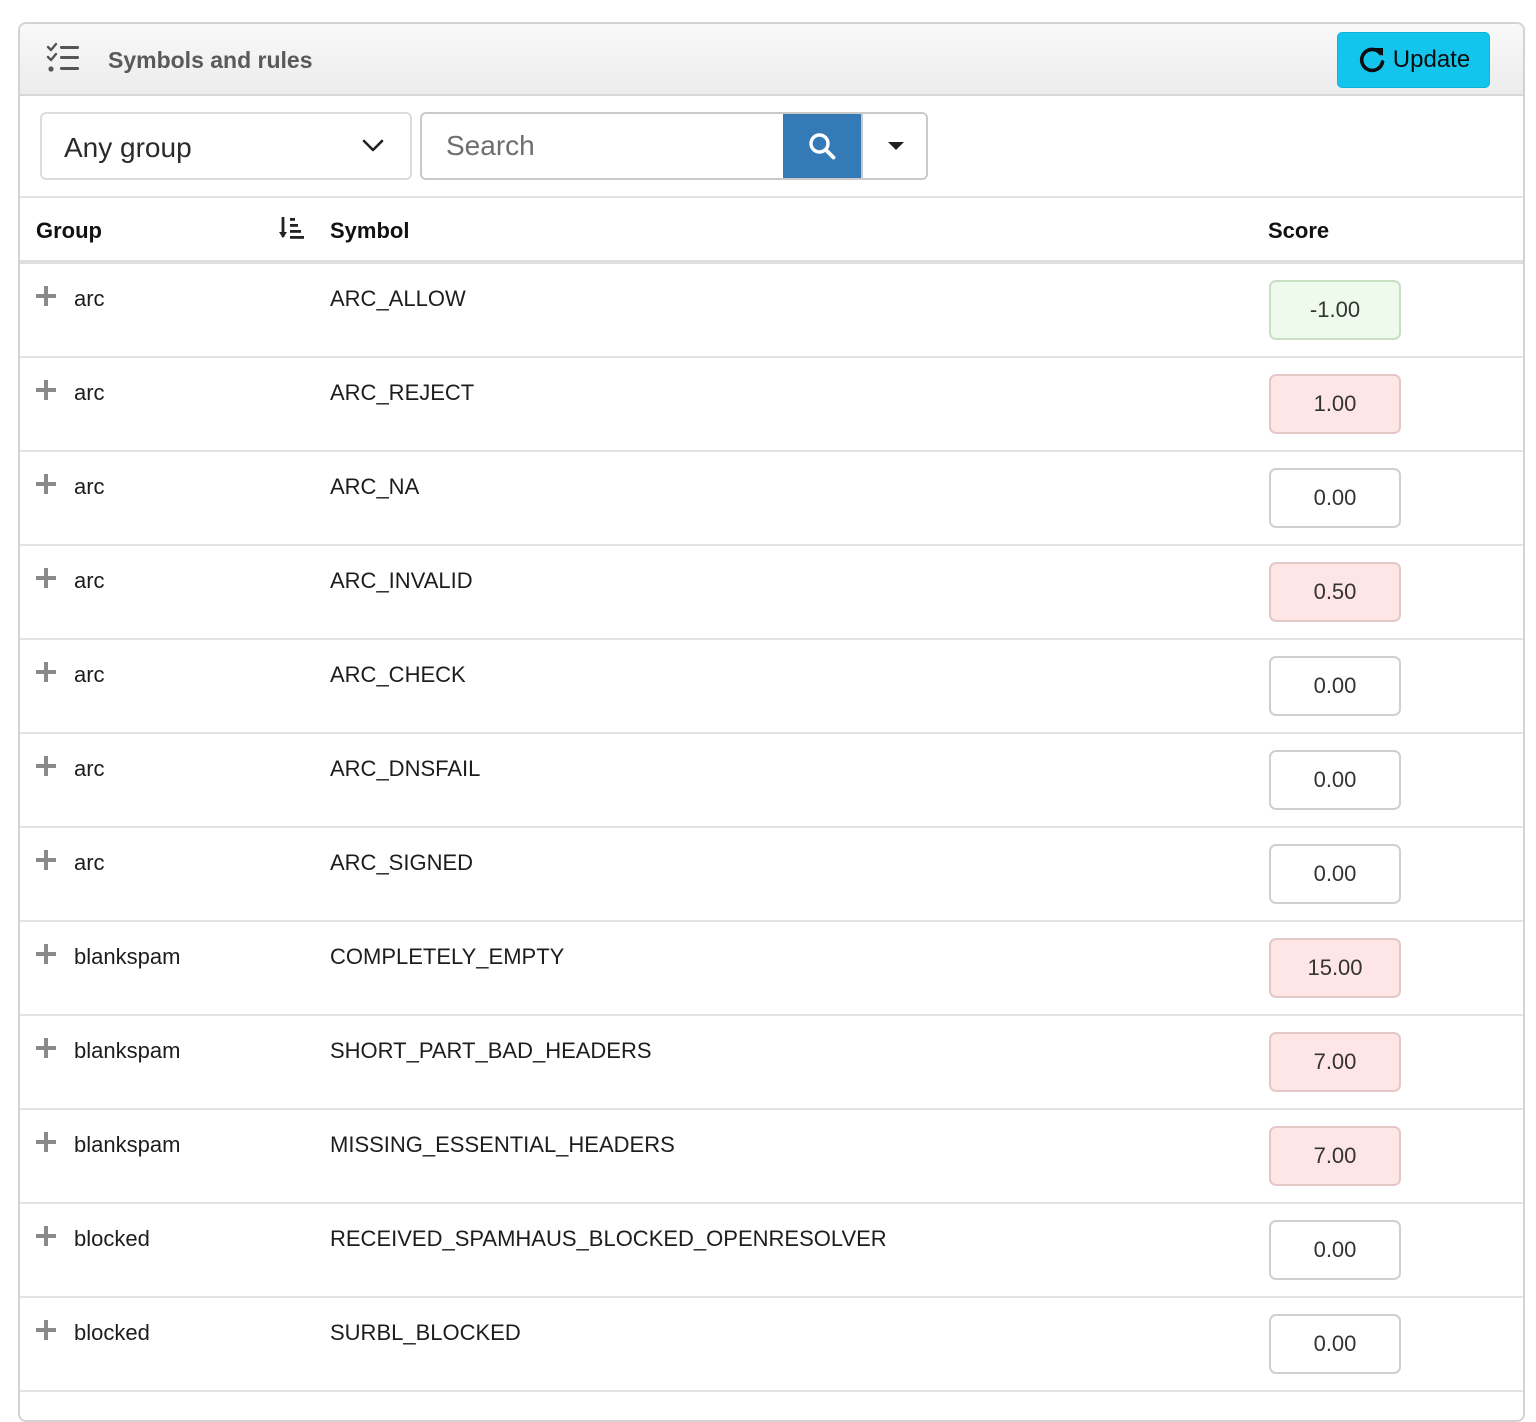  What do you see at coordinates (1298, 231) in the screenshot?
I see `column-header-score: Score` at bounding box center [1298, 231].